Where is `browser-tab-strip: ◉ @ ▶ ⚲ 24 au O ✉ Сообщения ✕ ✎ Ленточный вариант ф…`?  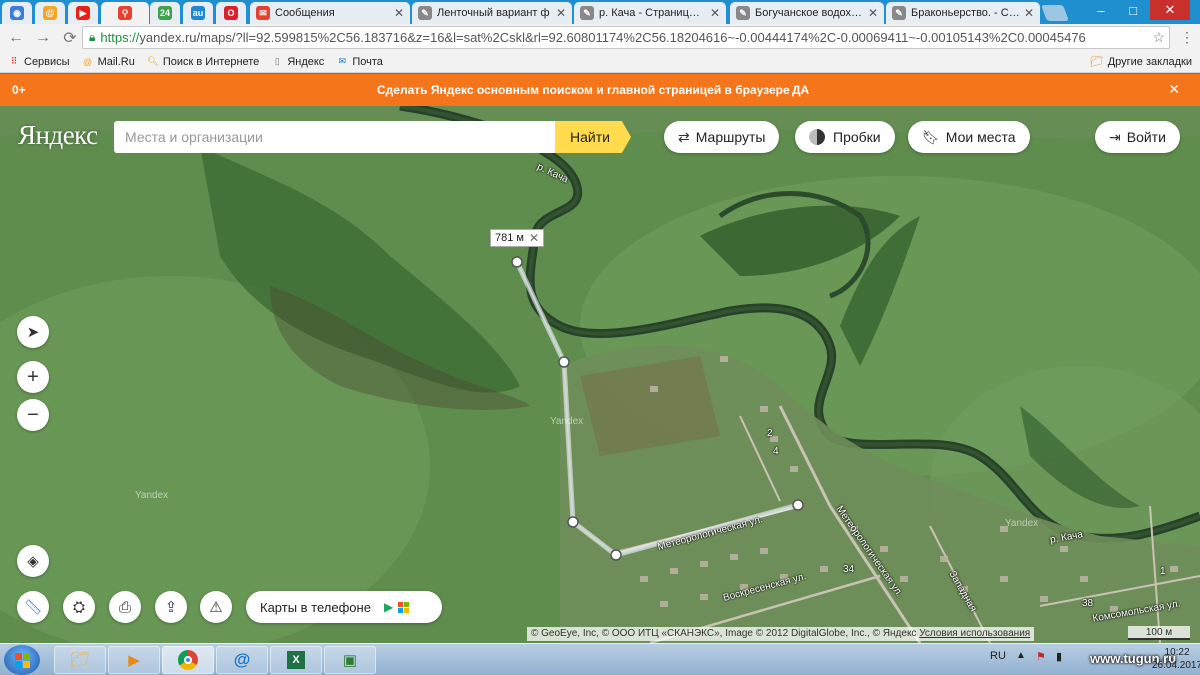 browser-tab-strip: ◉ @ ▶ ⚲ 24 au O ✉ Сообщения ✕ ✎ Ленточный вариант ф… is located at coordinates (600, 12).